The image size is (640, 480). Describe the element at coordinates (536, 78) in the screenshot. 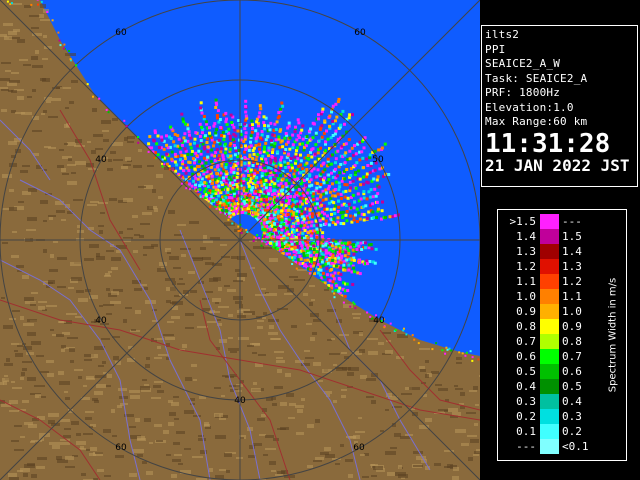

I see `task-name: Task: SEAICE2_A` at that location.